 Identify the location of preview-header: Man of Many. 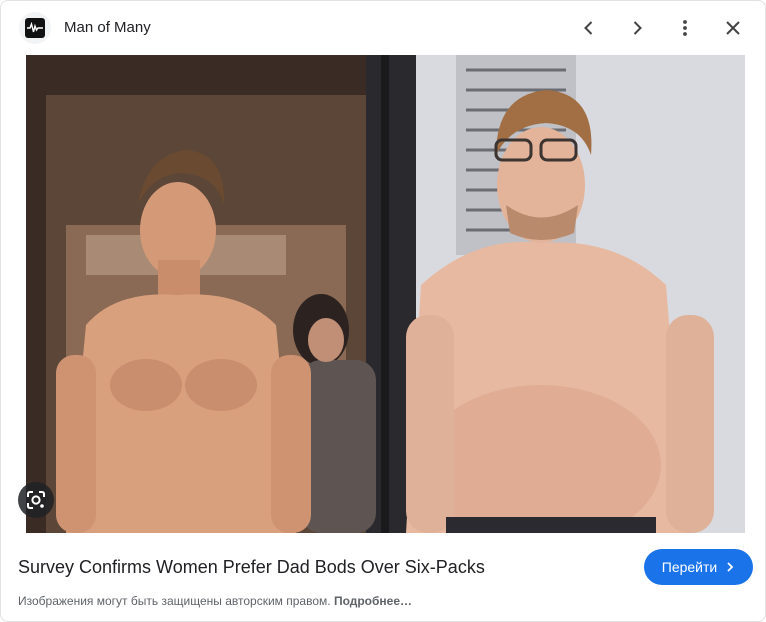
(383, 28).